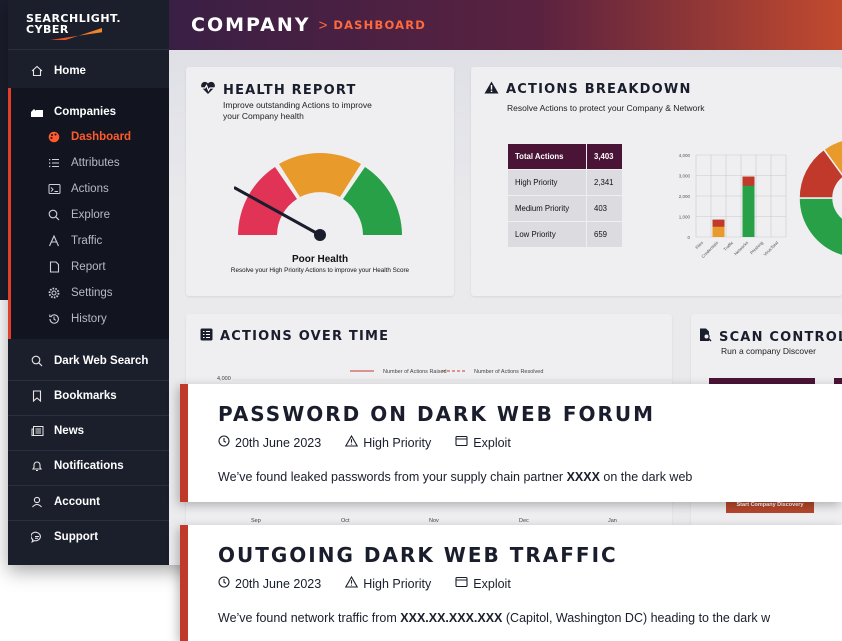  What do you see at coordinates (101, 361) in the screenshot?
I see `sidebar-item-label: Dark Web Search` at bounding box center [101, 361].